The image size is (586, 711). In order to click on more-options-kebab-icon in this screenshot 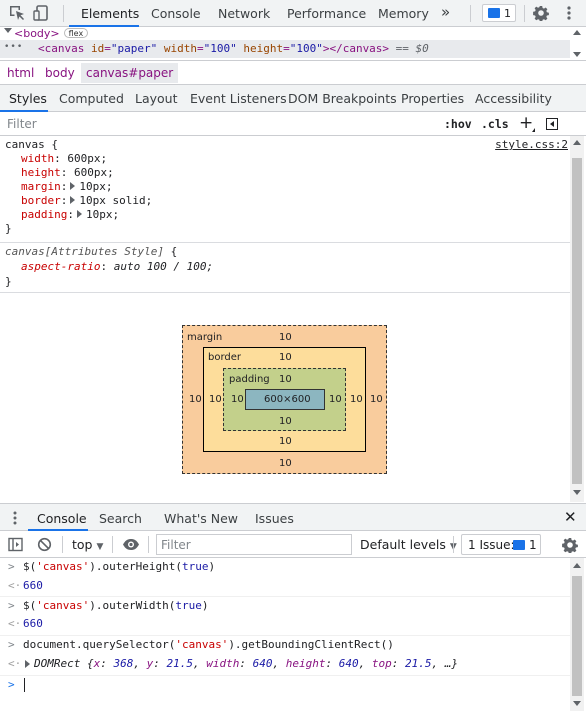, I will do `click(569, 13)`.